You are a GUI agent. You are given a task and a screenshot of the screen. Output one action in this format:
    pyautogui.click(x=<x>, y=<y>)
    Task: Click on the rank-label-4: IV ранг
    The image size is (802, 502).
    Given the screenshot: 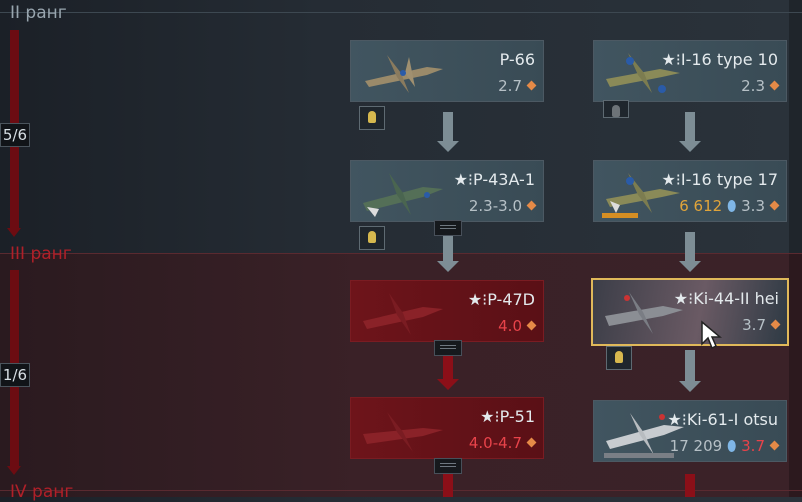 What is the action you would take?
    pyautogui.click(x=42, y=492)
    